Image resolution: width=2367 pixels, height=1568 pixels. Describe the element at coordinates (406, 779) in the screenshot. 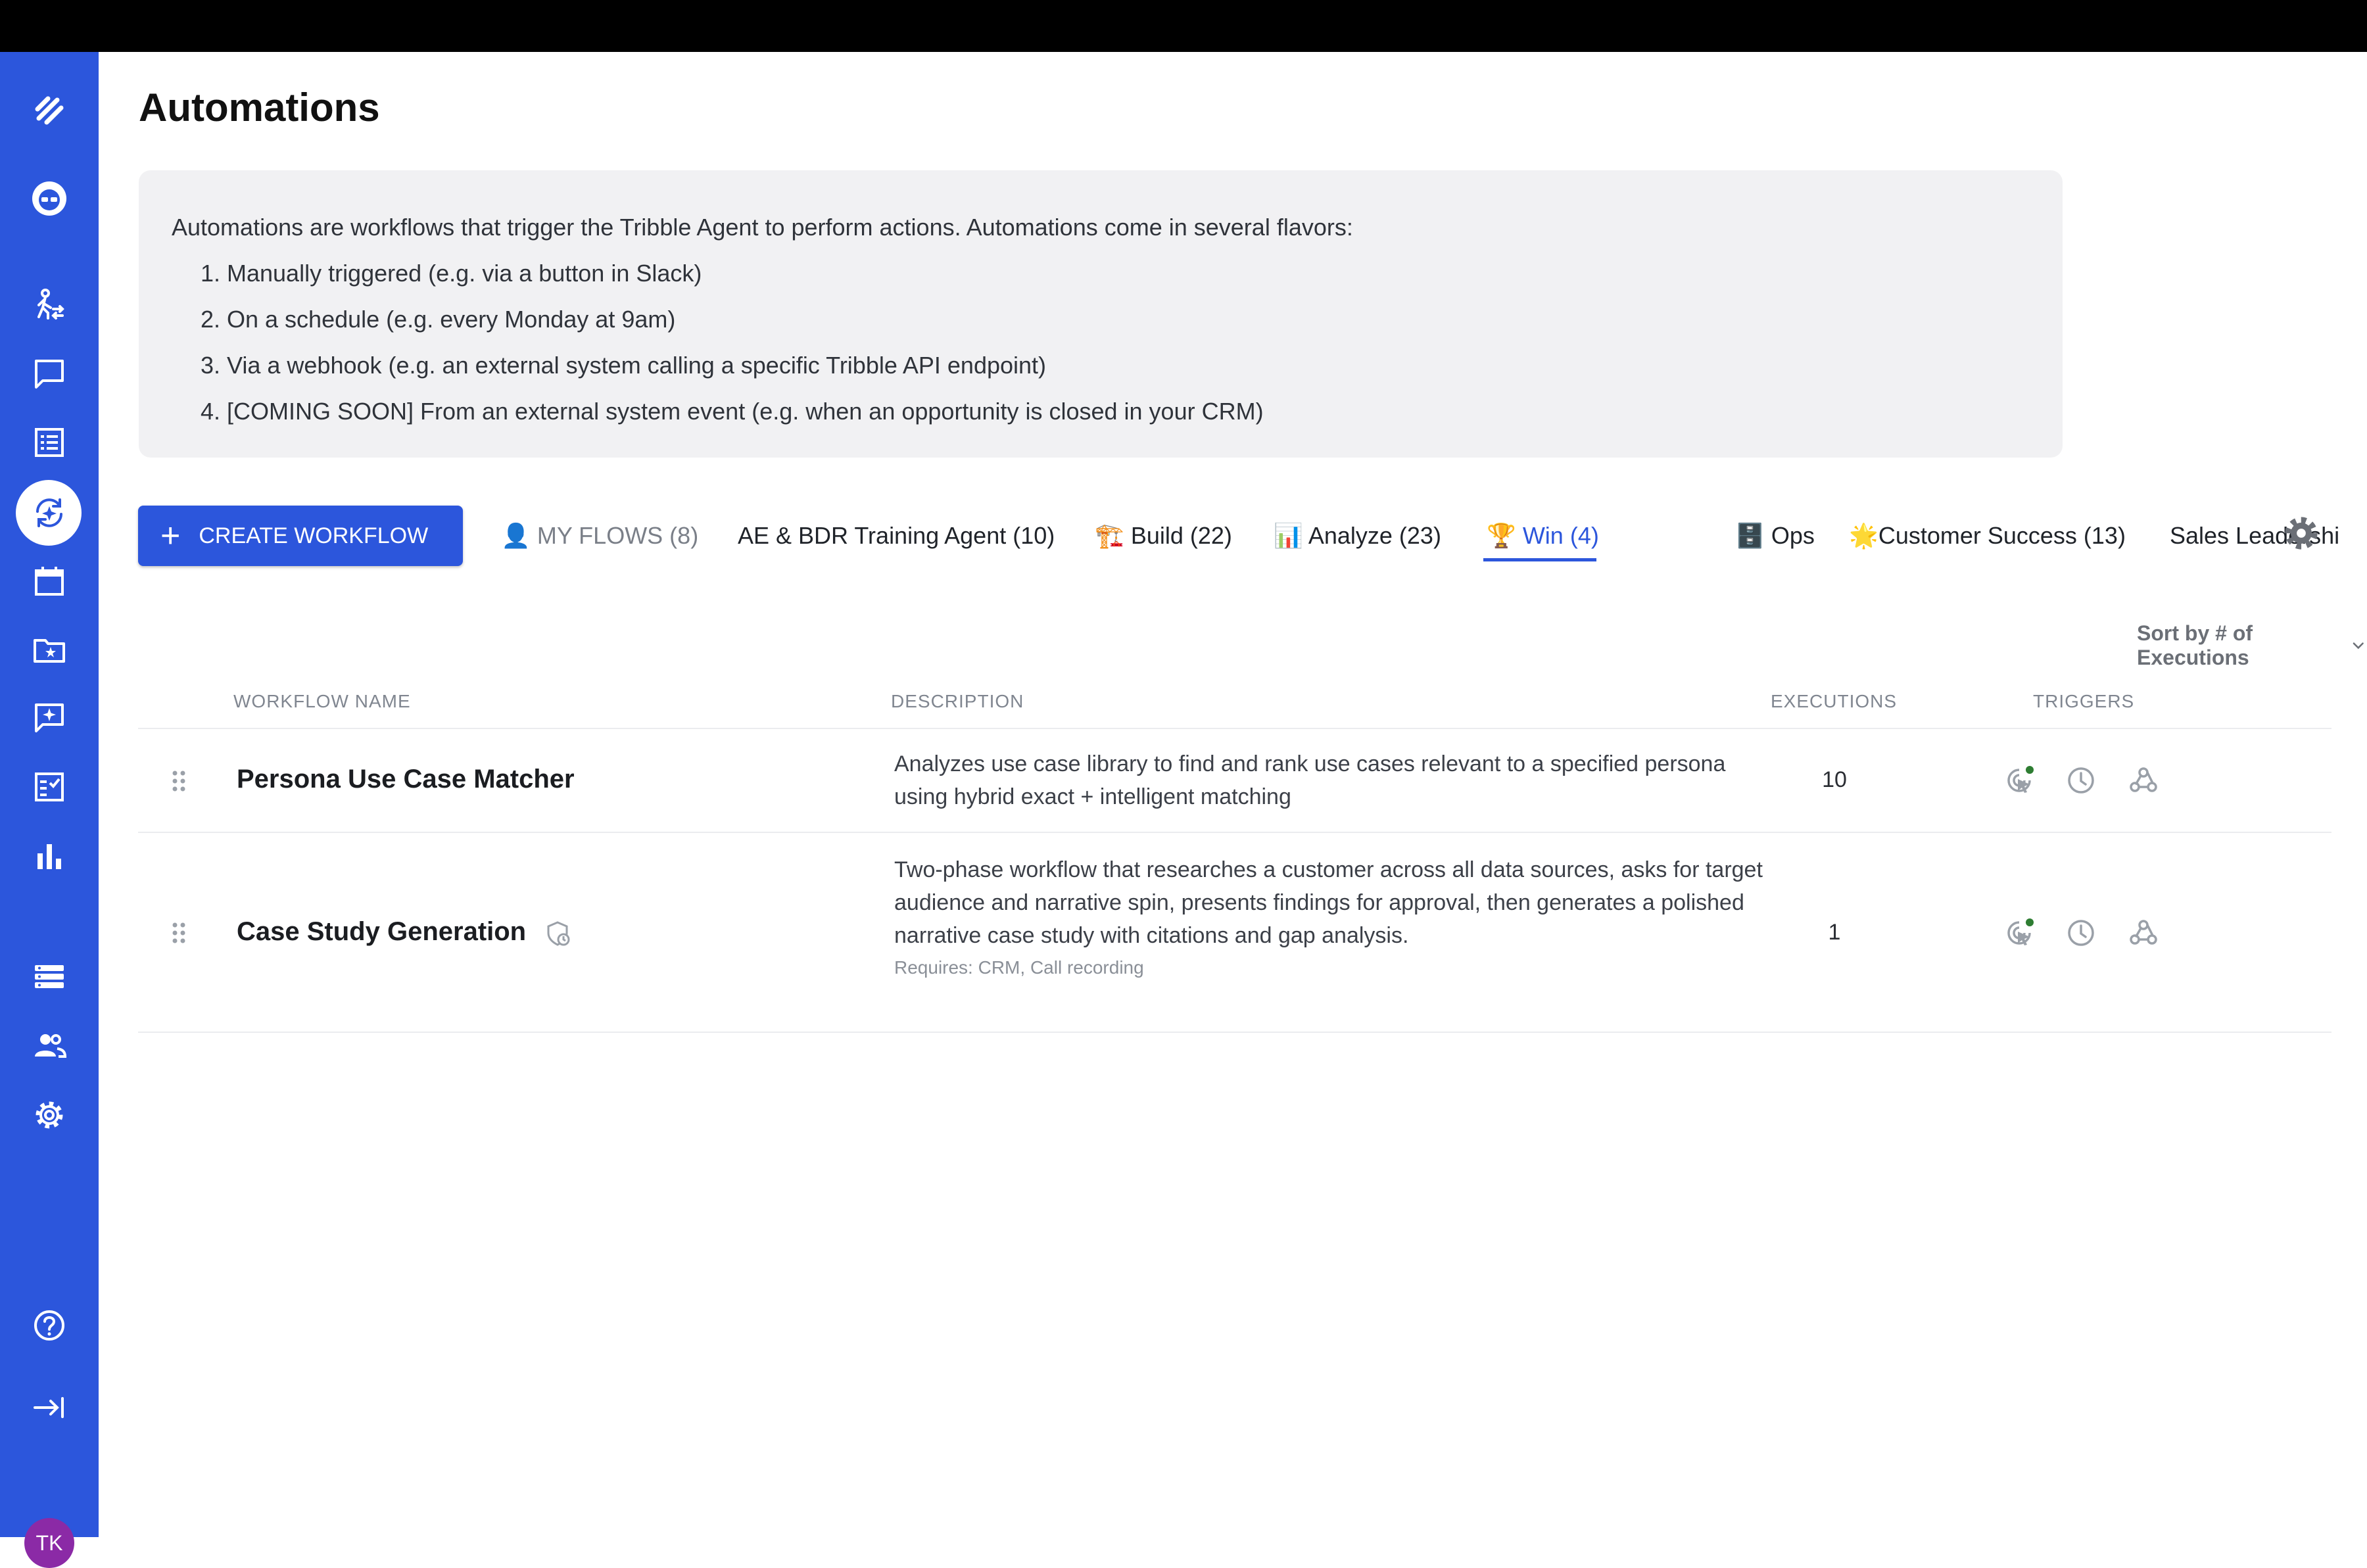

I see `workflow-name: Persona Use Case Matcher` at that location.